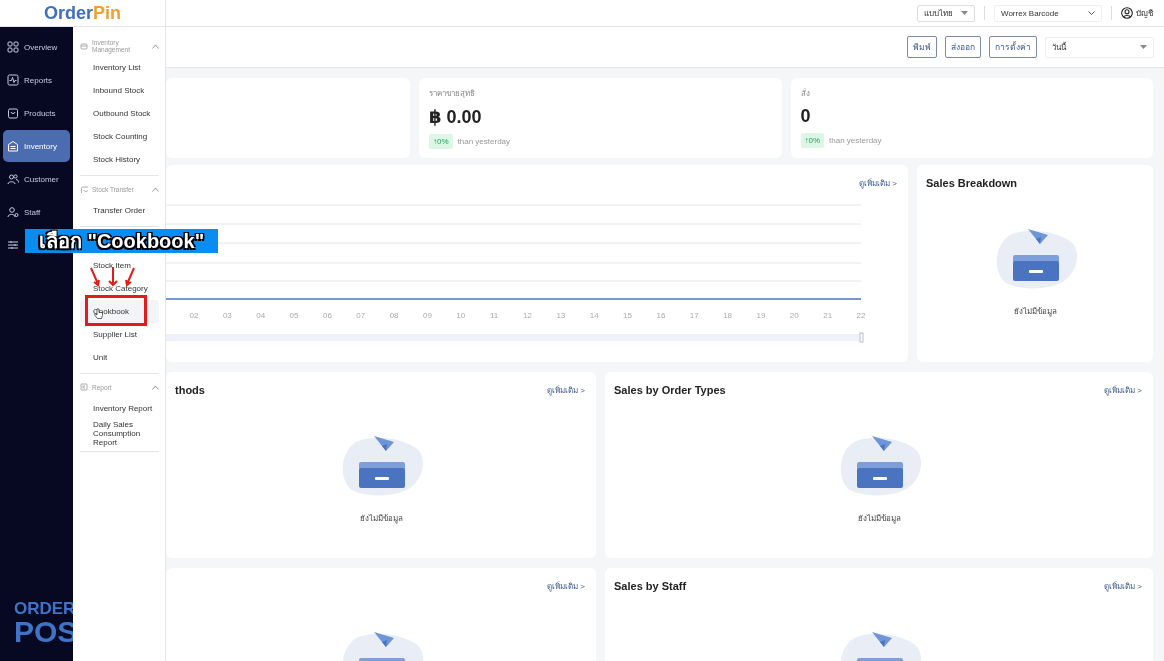 The height and width of the screenshot is (661, 1164). Describe the element at coordinates (1013, 47) in the screenshot. I see `toolbar-button: การตั้งค่า` at that location.